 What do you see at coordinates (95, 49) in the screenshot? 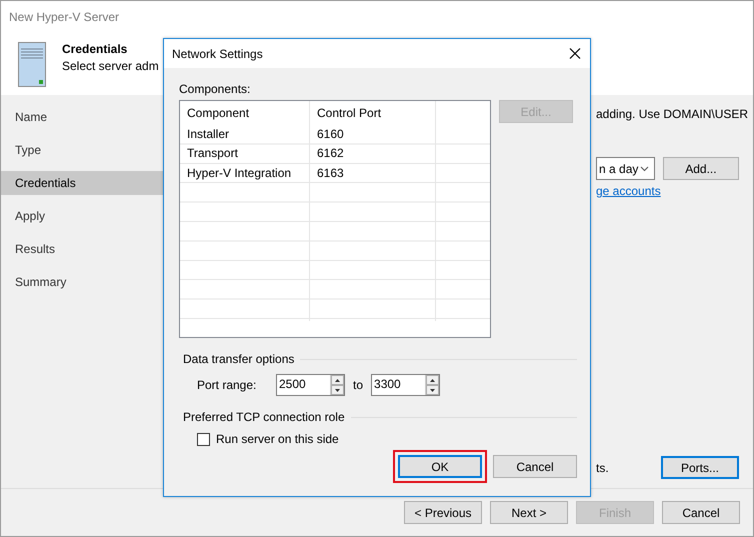
I see `page-title: Credentials` at bounding box center [95, 49].